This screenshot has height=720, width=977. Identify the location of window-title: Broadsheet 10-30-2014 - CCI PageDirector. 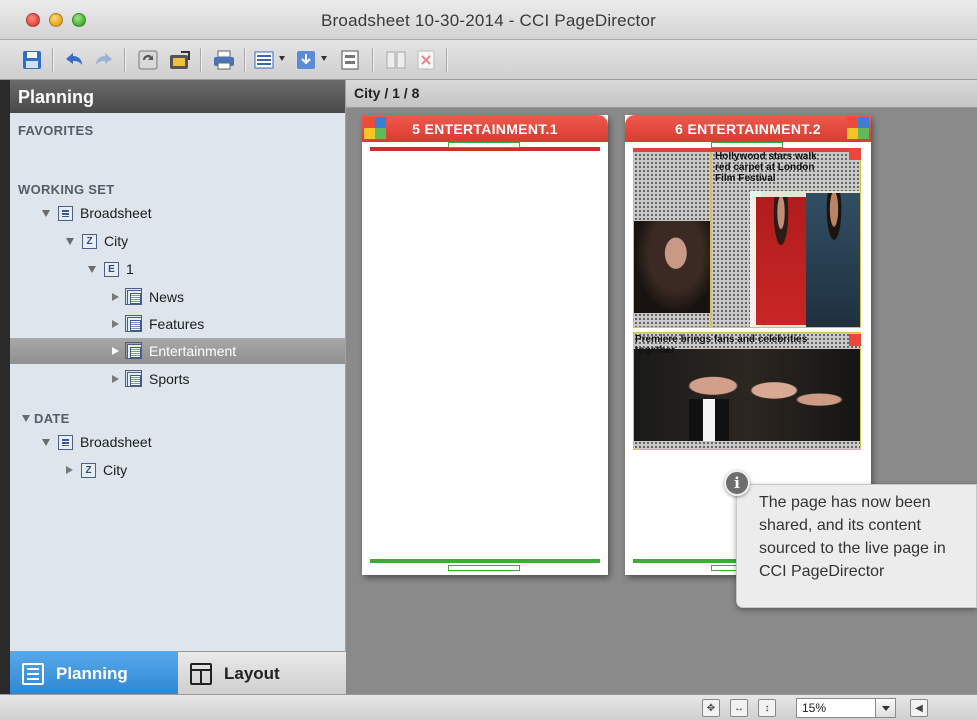
(488, 20).